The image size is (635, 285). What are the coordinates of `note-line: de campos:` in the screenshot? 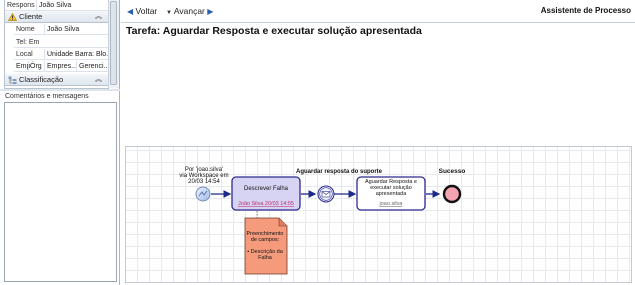 It's located at (265, 240).